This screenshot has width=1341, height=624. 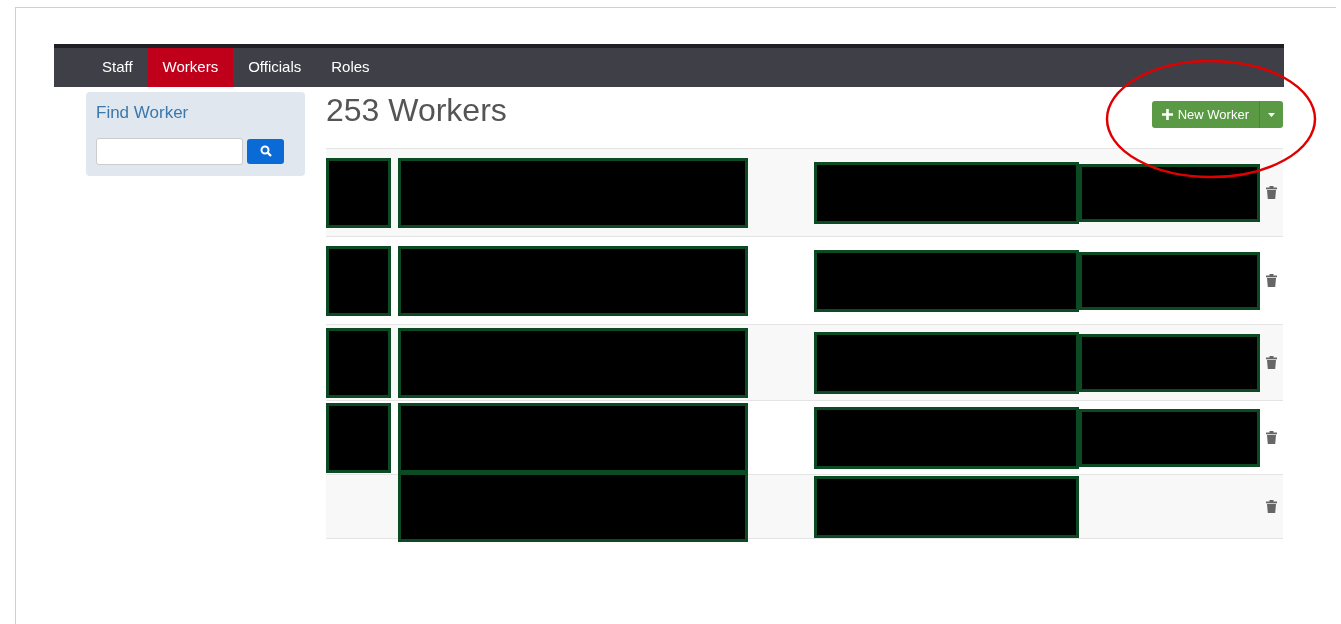 I want to click on search-button, so click(x=265, y=151).